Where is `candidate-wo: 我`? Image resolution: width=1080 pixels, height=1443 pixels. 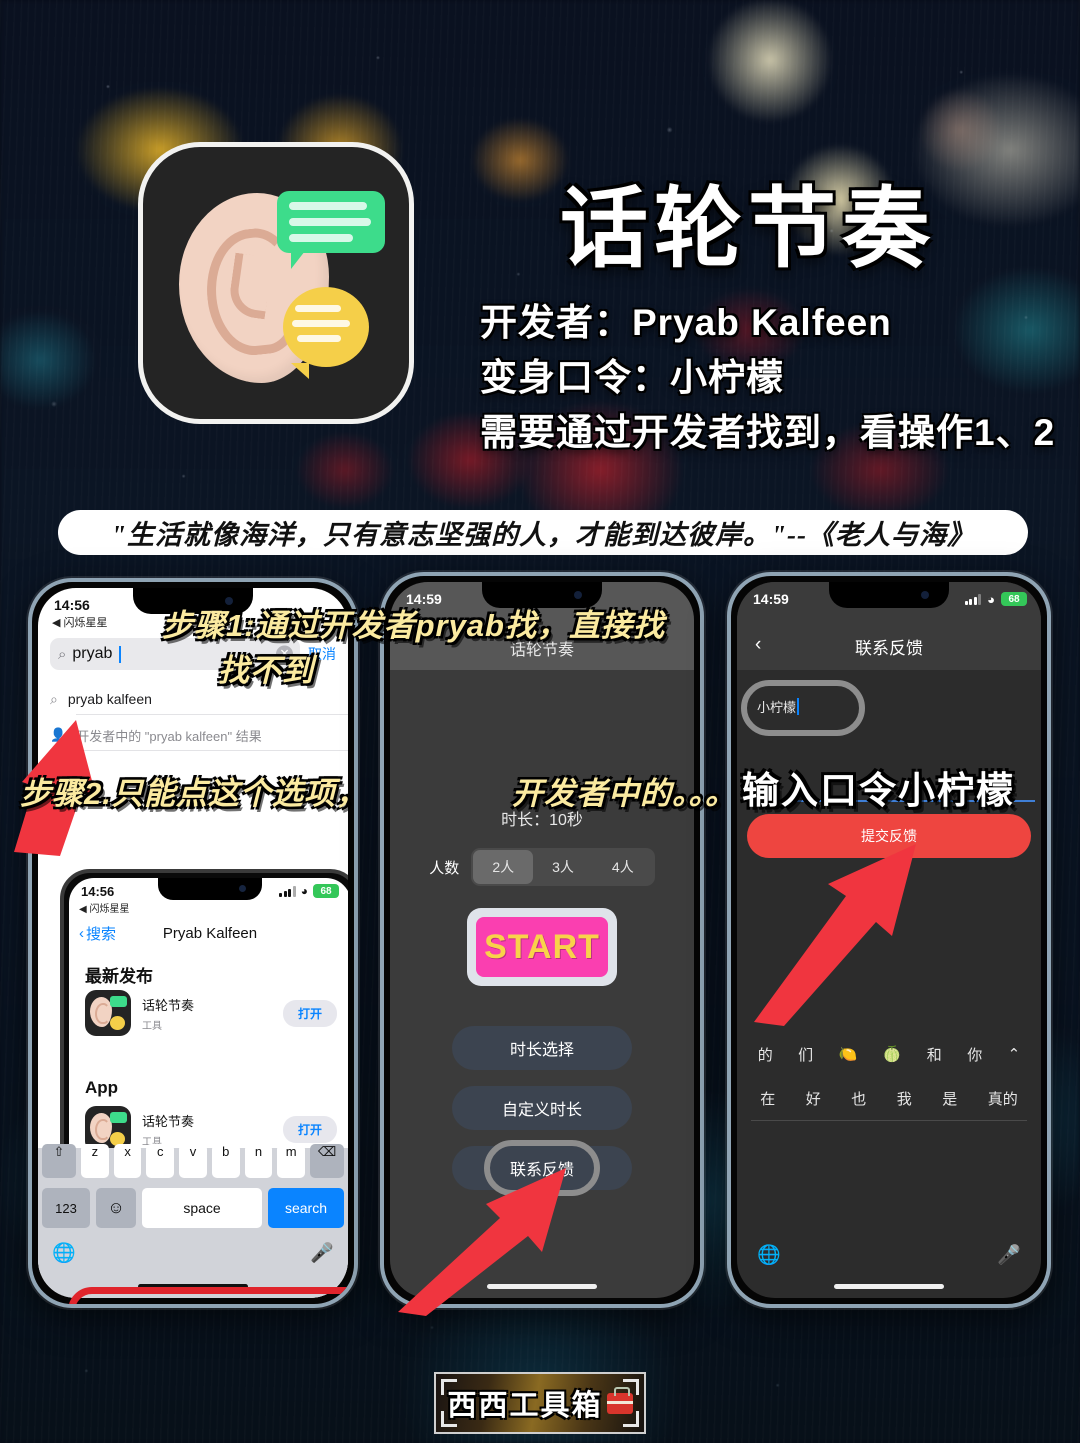
candidate-wo: 我 is located at coordinates (904, 1098).